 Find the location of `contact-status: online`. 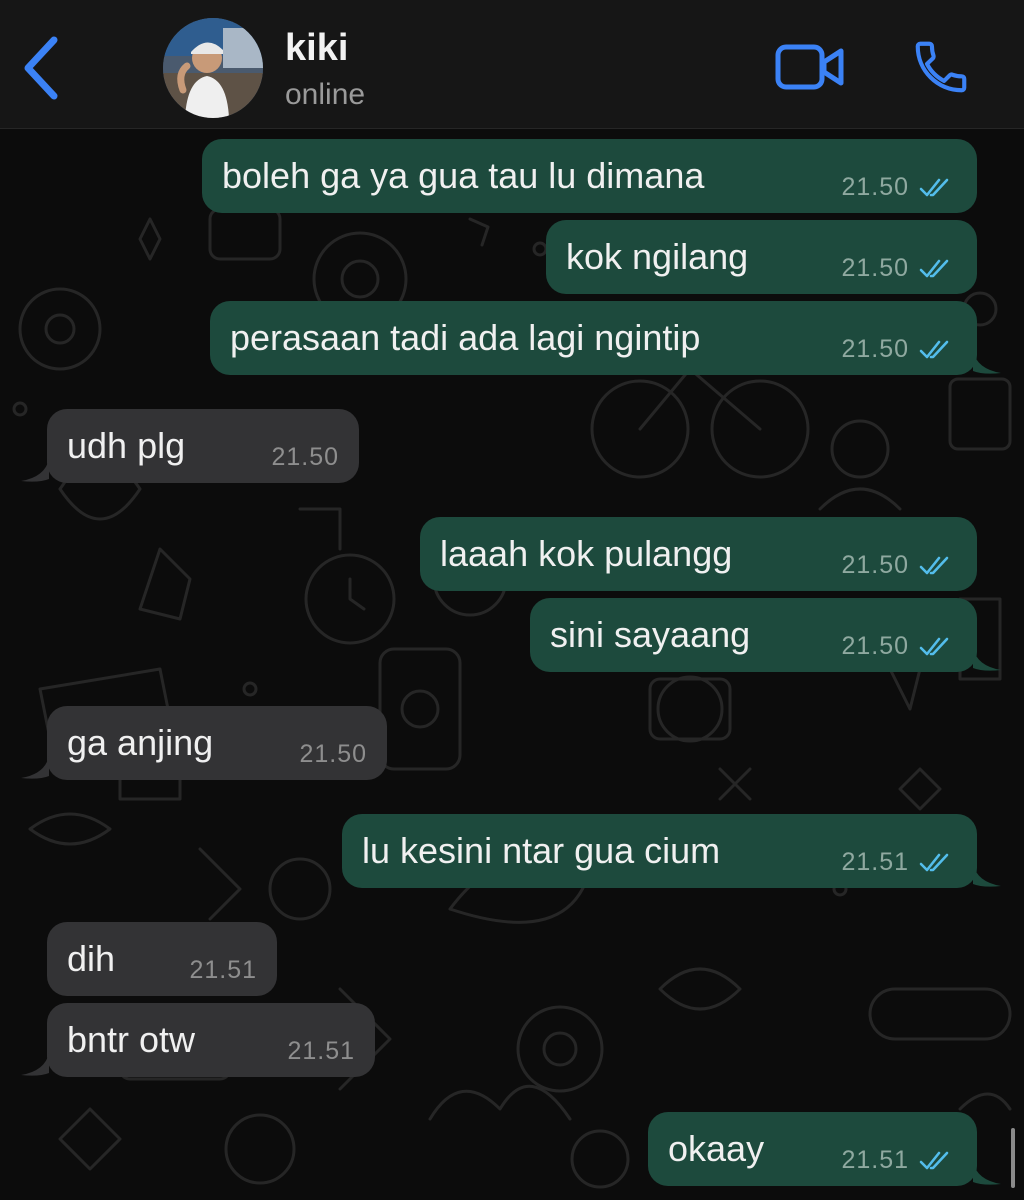

contact-status: online is located at coordinates (325, 94).